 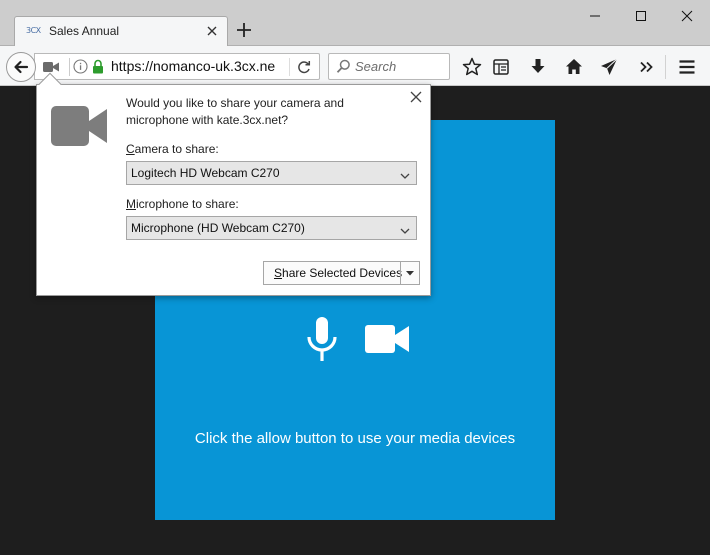 I want to click on lock-icon, so click(x=98, y=66).